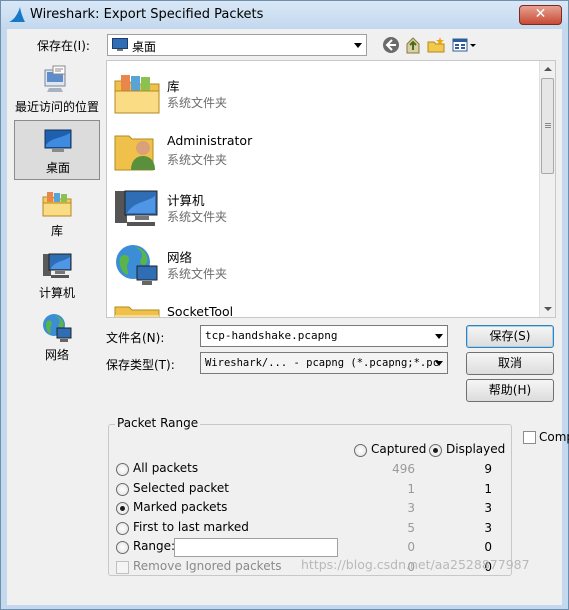  I want to click on displayed-radio, so click(435, 450).